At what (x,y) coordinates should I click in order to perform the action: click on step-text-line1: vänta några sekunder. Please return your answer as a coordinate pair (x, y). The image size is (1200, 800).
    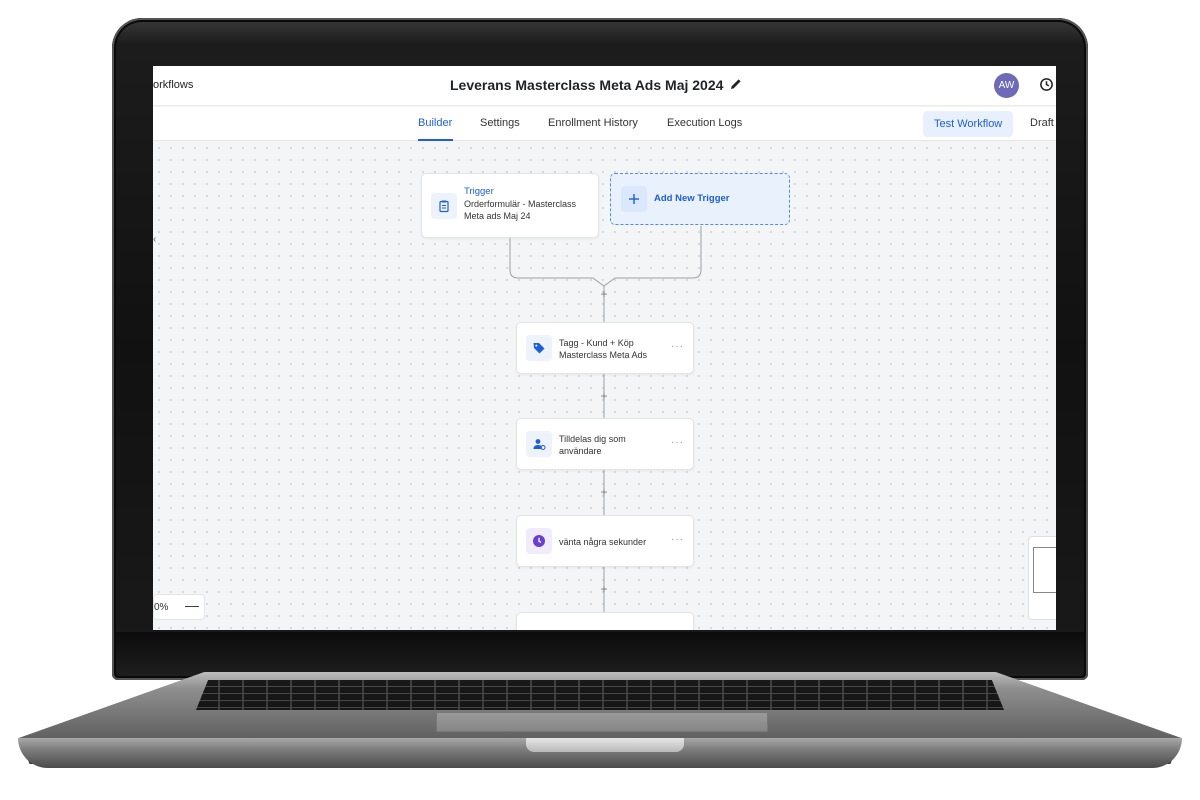
    Looking at the image, I should click on (603, 542).